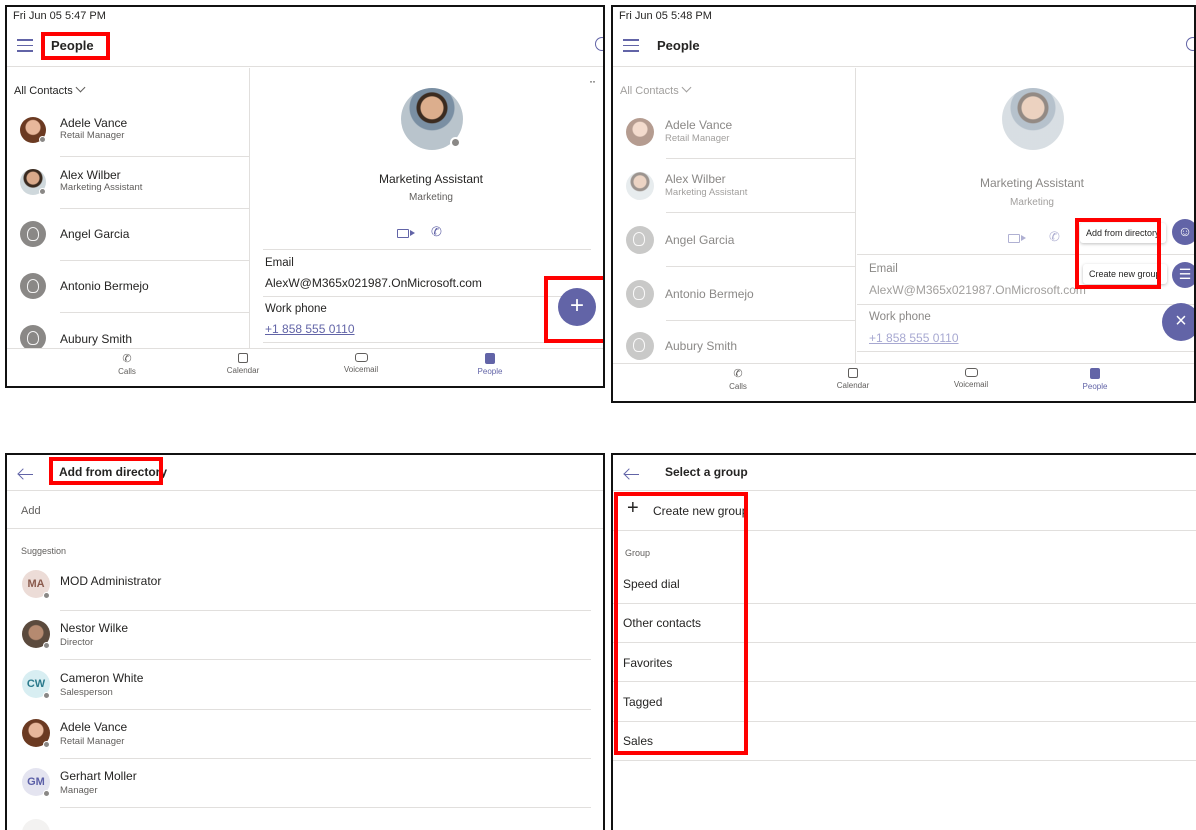  Describe the element at coordinates (90, 175) in the screenshot. I see `contact-name: Alex Wilber` at that location.